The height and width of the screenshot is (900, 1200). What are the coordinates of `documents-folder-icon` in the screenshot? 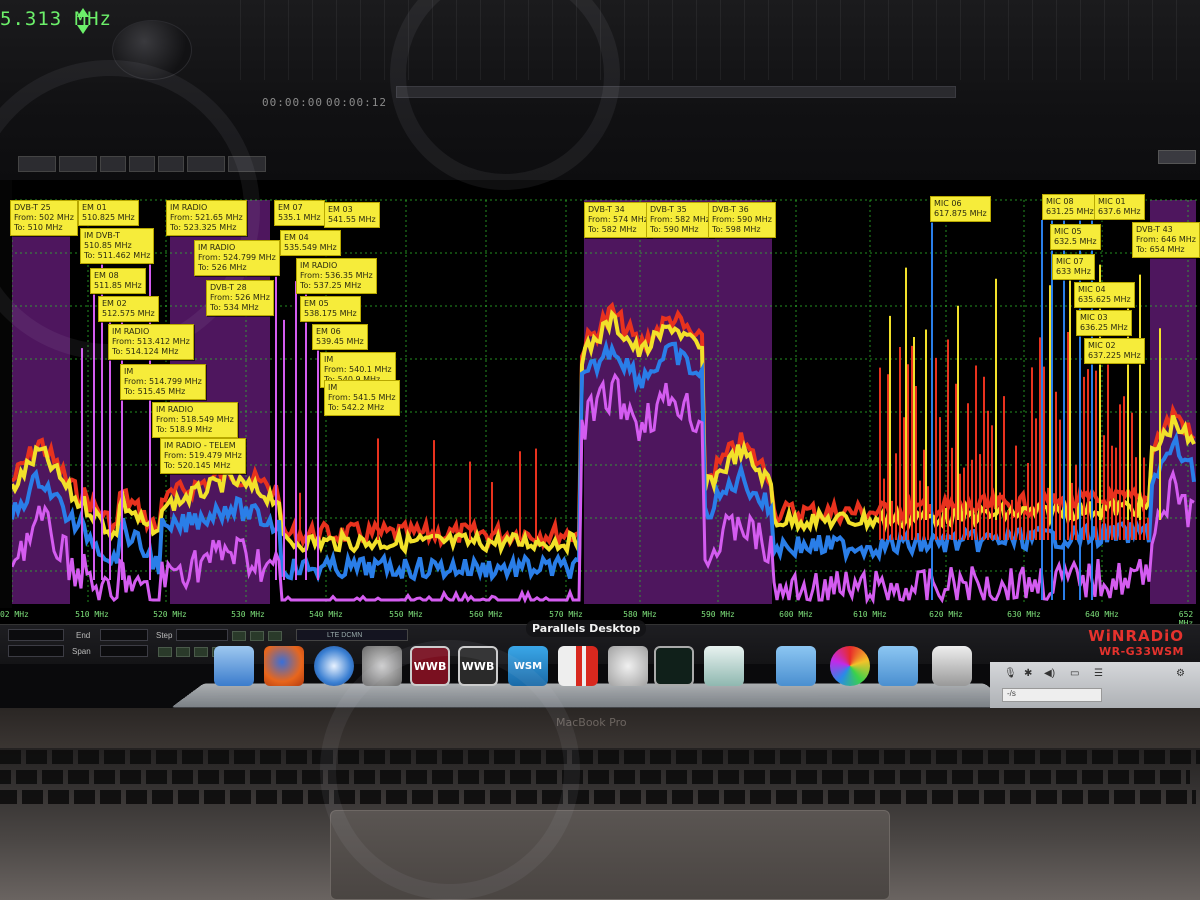 It's located at (898, 666).